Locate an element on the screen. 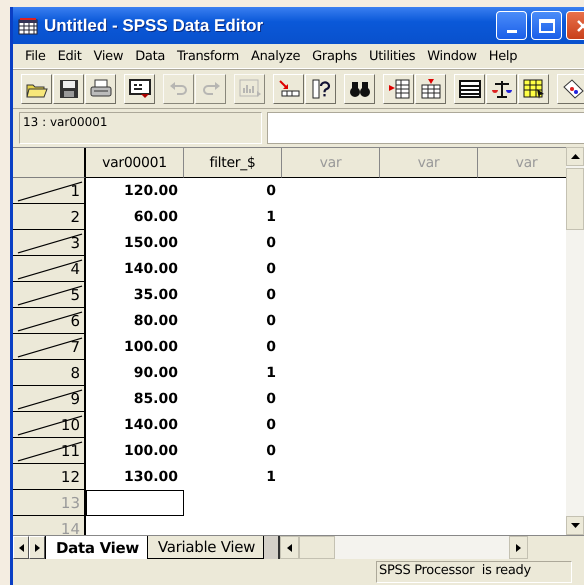 This screenshot has width=584, height=585. scroll-down-button is located at coordinates (575, 525).